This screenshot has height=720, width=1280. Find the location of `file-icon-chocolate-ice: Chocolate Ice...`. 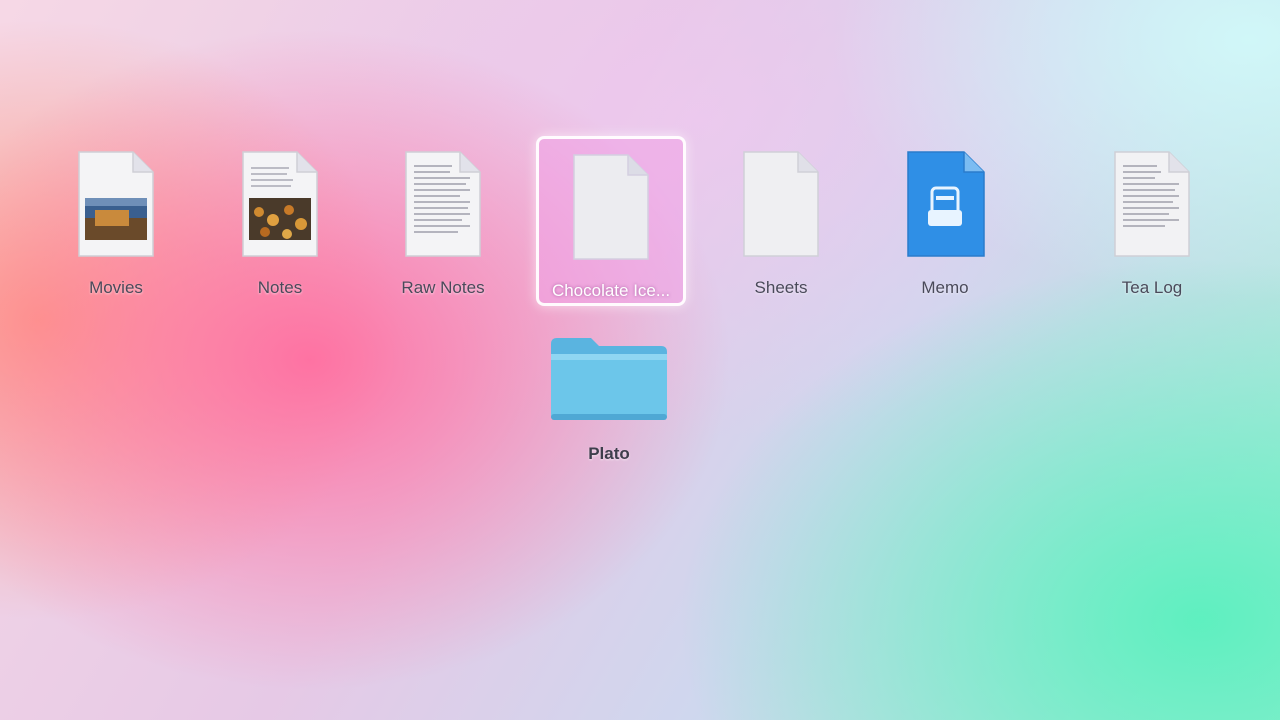

file-icon-chocolate-ice: Chocolate Ice... is located at coordinates (611, 221).